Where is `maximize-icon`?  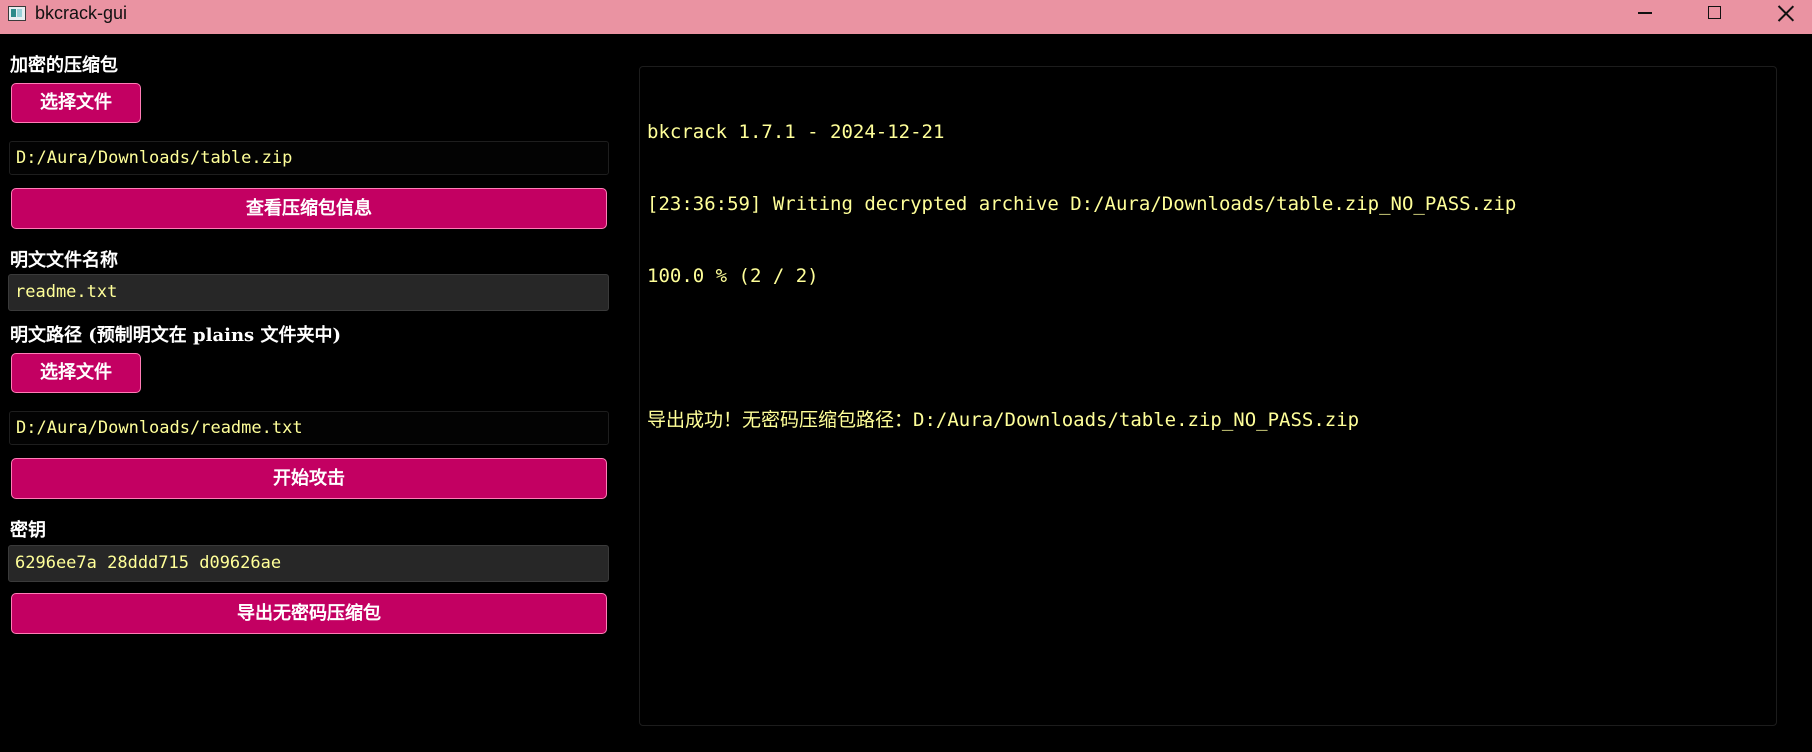
maximize-icon is located at coordinates (1714, 12).